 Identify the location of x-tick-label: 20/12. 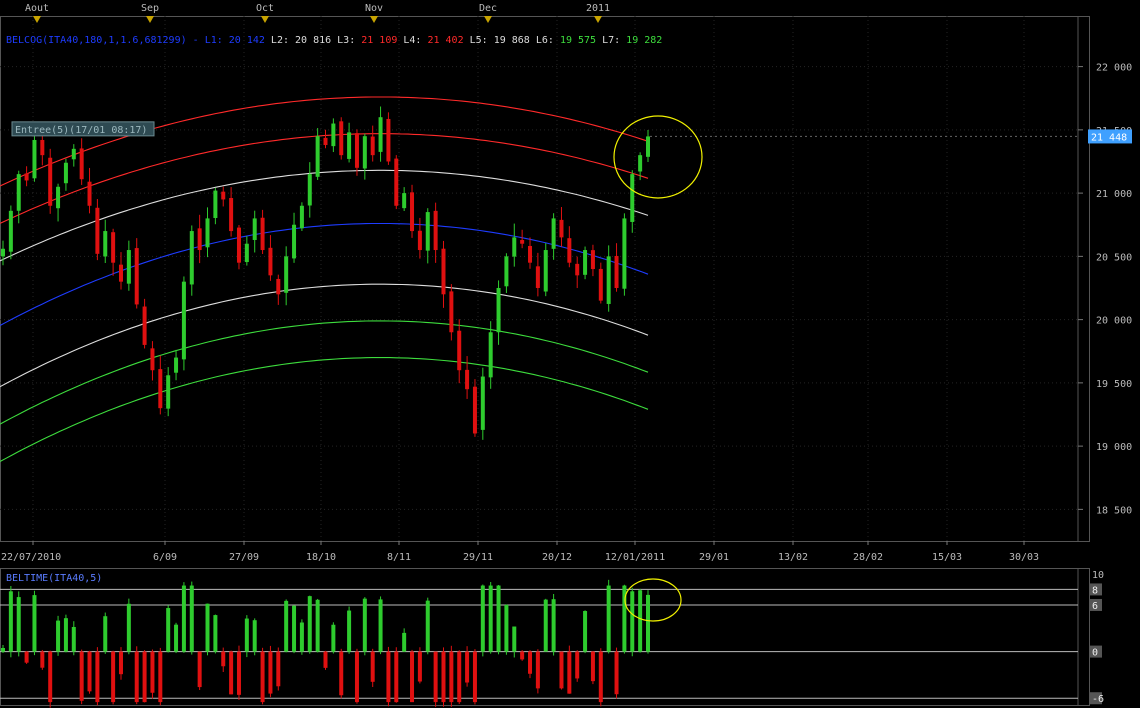
(557, 557).